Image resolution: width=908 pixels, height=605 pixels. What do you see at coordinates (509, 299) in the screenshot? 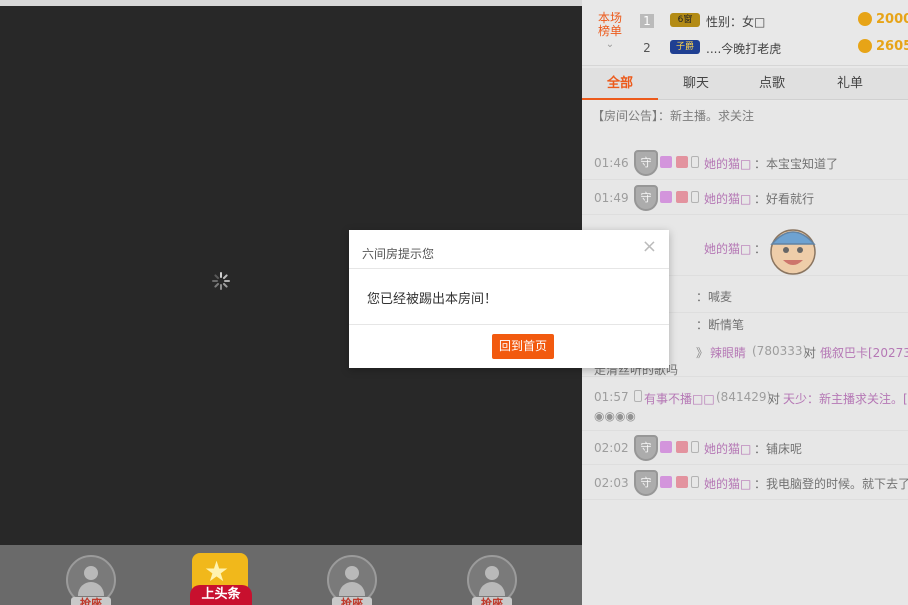
I see `kicked-dialog: 六间房提示您 × 您已经被踢出本房间！ 回到首页` at bounding box center [509, 299].